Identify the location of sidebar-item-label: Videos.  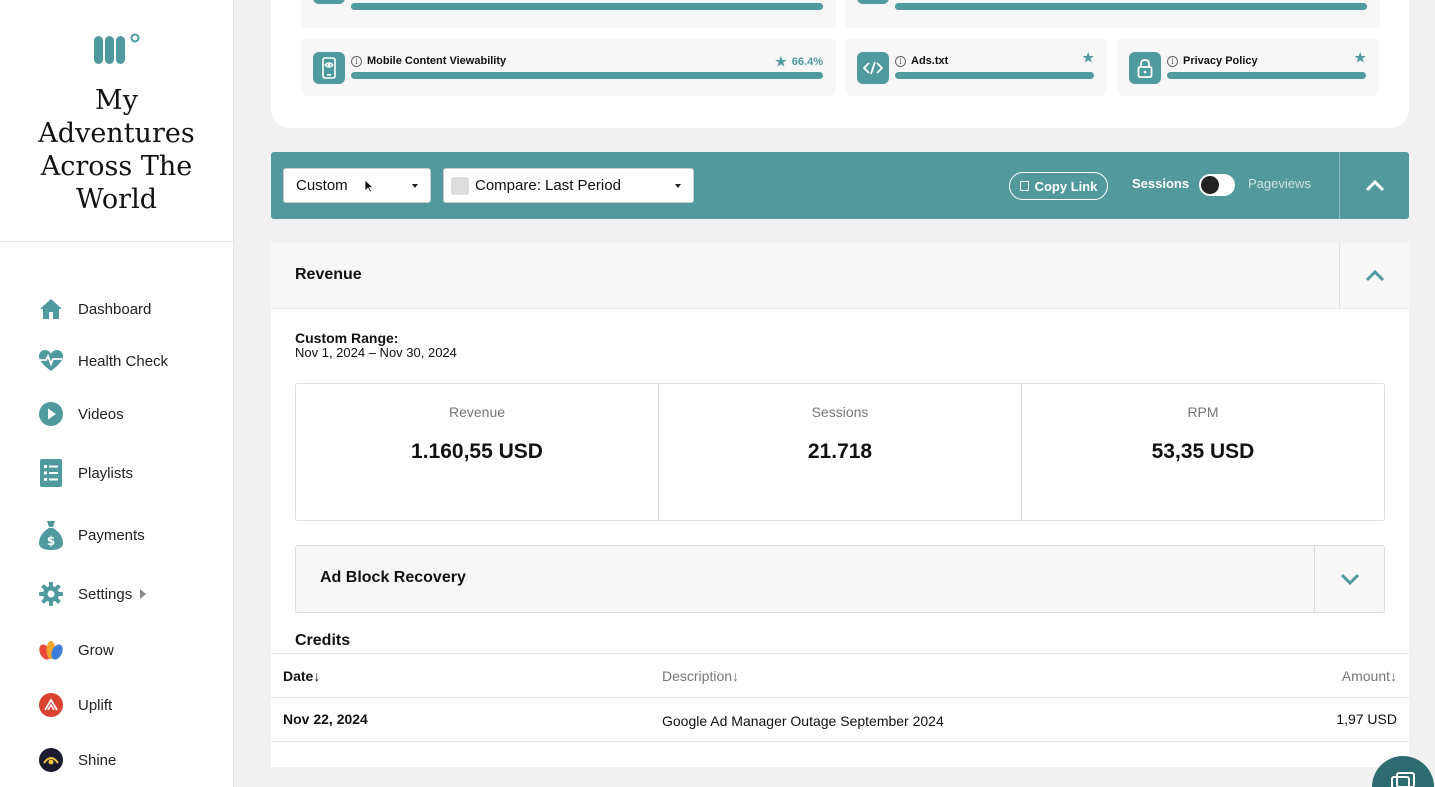
(101, 414).